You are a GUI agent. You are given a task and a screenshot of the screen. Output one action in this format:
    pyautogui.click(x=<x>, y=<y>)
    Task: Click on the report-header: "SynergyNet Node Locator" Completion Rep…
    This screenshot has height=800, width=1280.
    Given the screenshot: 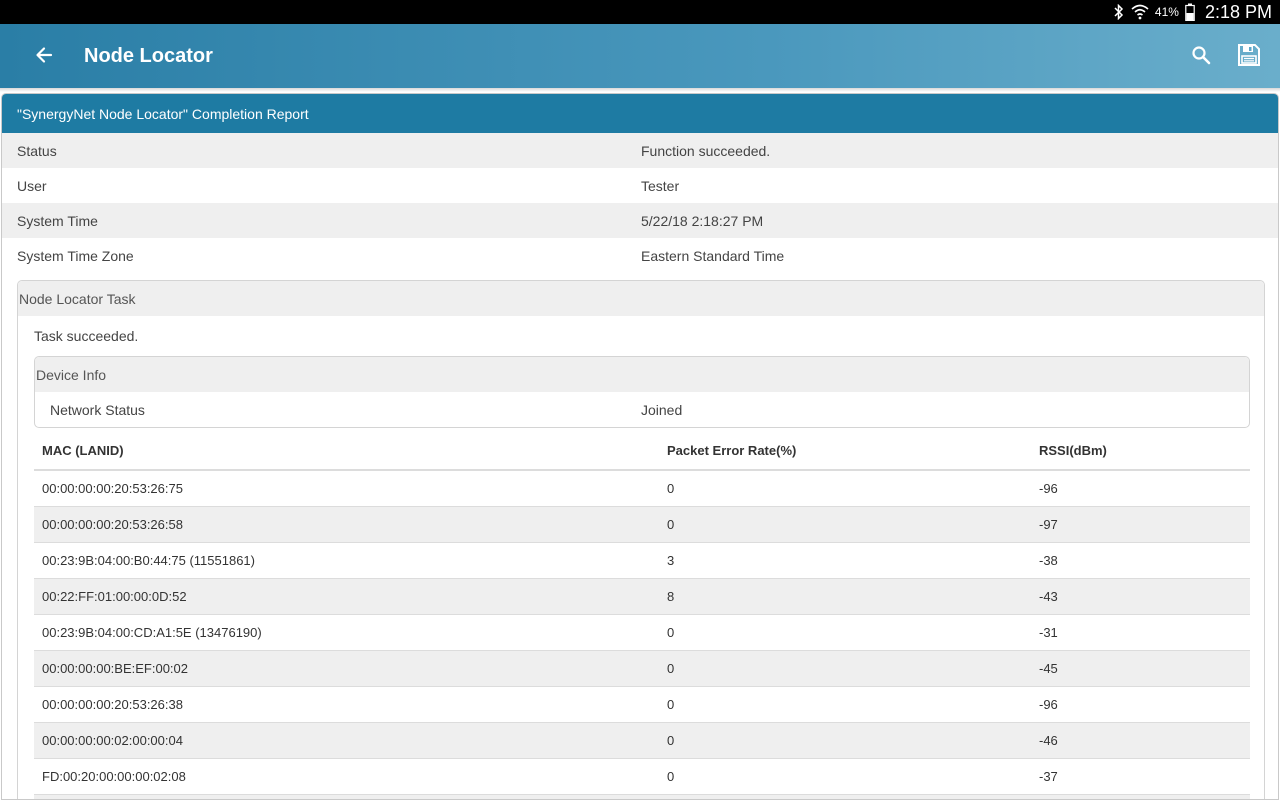 What is the action you would take?
    pyautogui.click(x=640, y=113)
    